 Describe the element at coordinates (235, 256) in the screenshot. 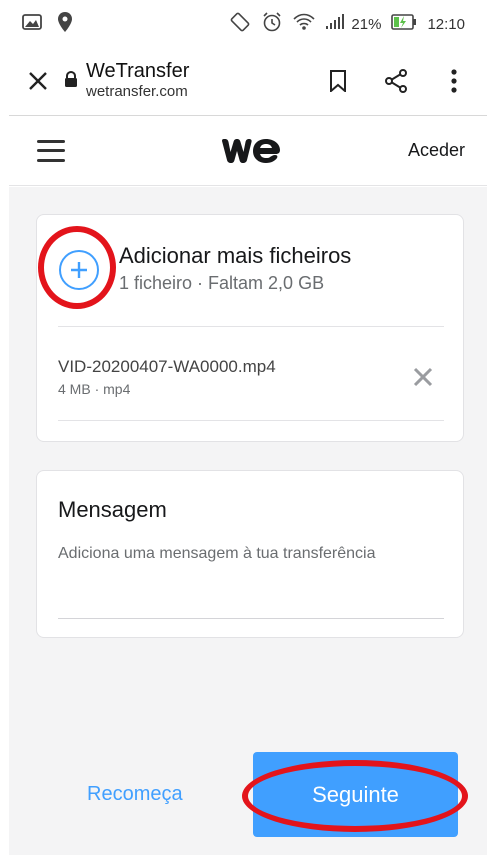

I see `add-files-title: Adicionar mais ficheiros` at that location.